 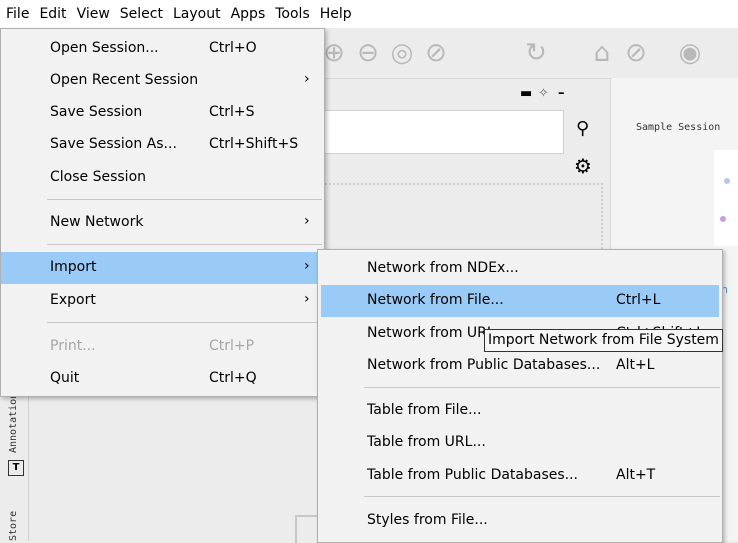 I want to click on pin-icon: ✧, so click(x=543, y=93).